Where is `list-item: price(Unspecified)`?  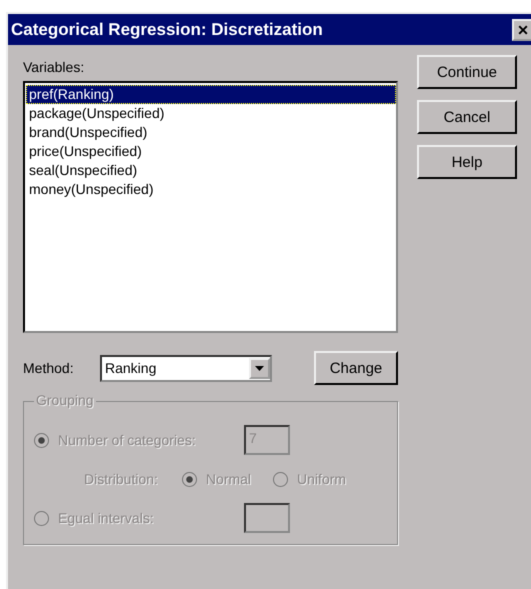 list-item: price(Unspecified) is located at coordinates (211, 151).